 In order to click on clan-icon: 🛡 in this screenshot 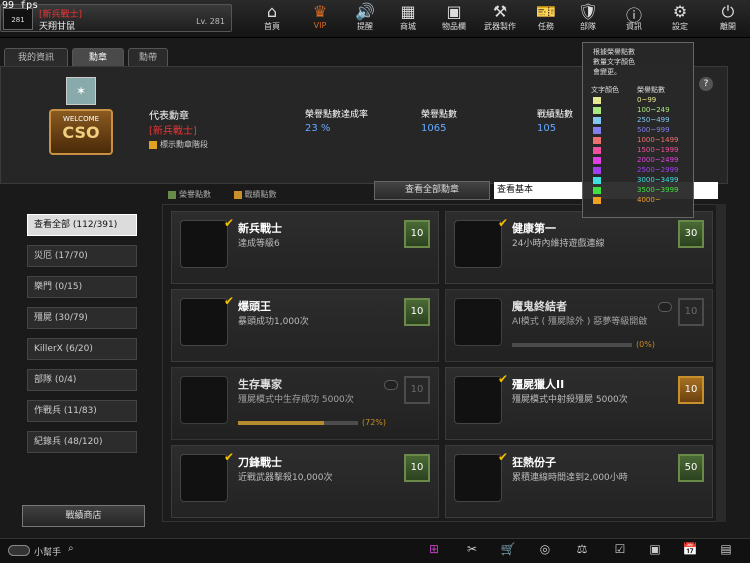, I will do `click(588, 11)`.